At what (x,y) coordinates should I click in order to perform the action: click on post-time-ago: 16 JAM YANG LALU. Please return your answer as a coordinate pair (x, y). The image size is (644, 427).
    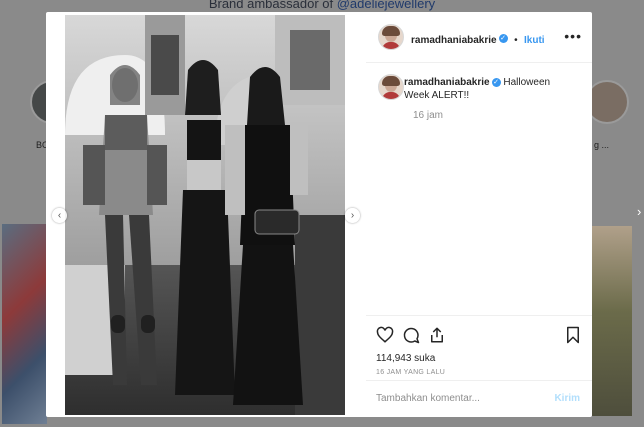
    Looking at the image, I should click on (410, 372).